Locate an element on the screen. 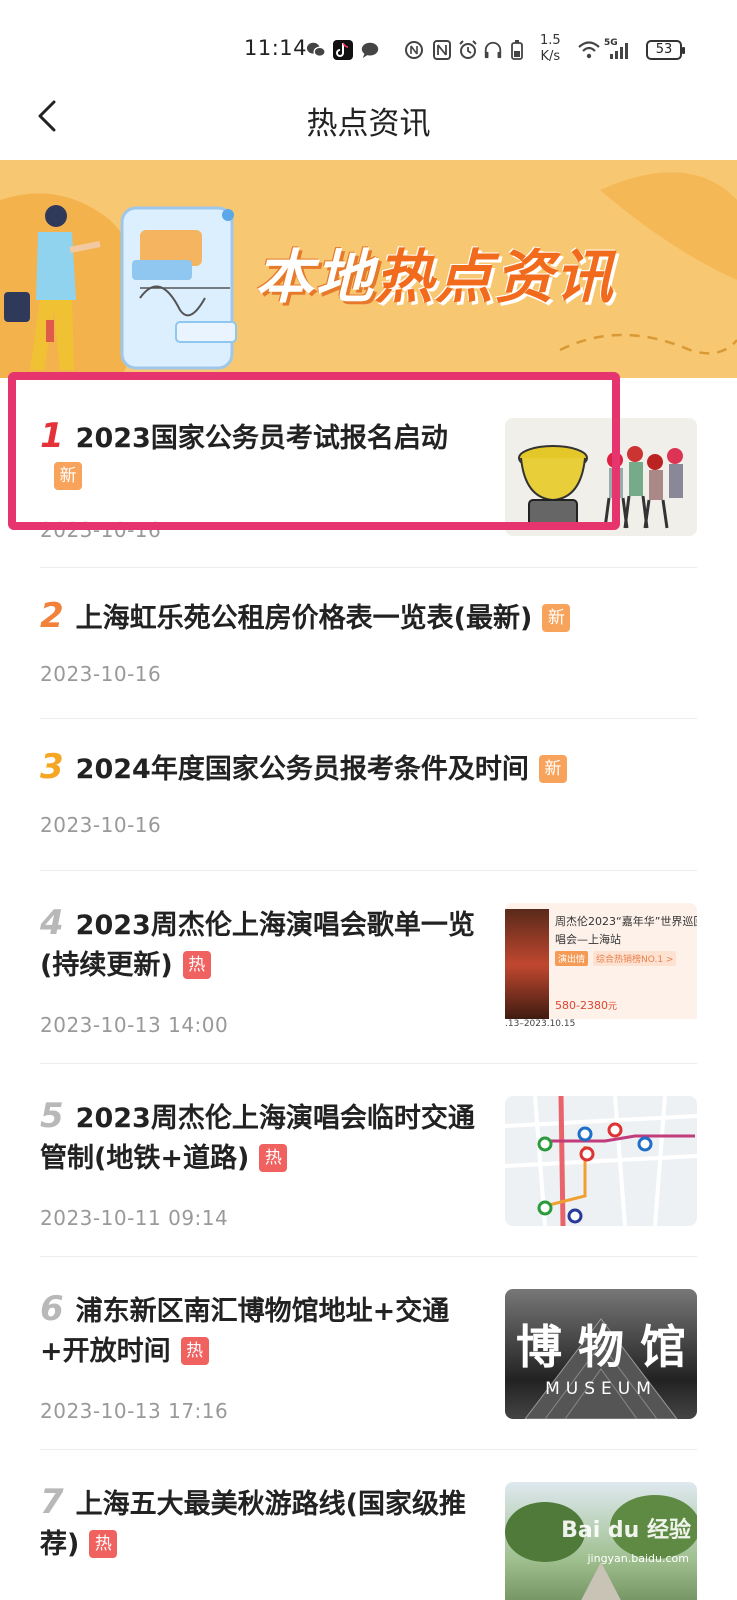 This screenshot has height=1600, width=737. headphones-icon is located at coordinates (493, 50).